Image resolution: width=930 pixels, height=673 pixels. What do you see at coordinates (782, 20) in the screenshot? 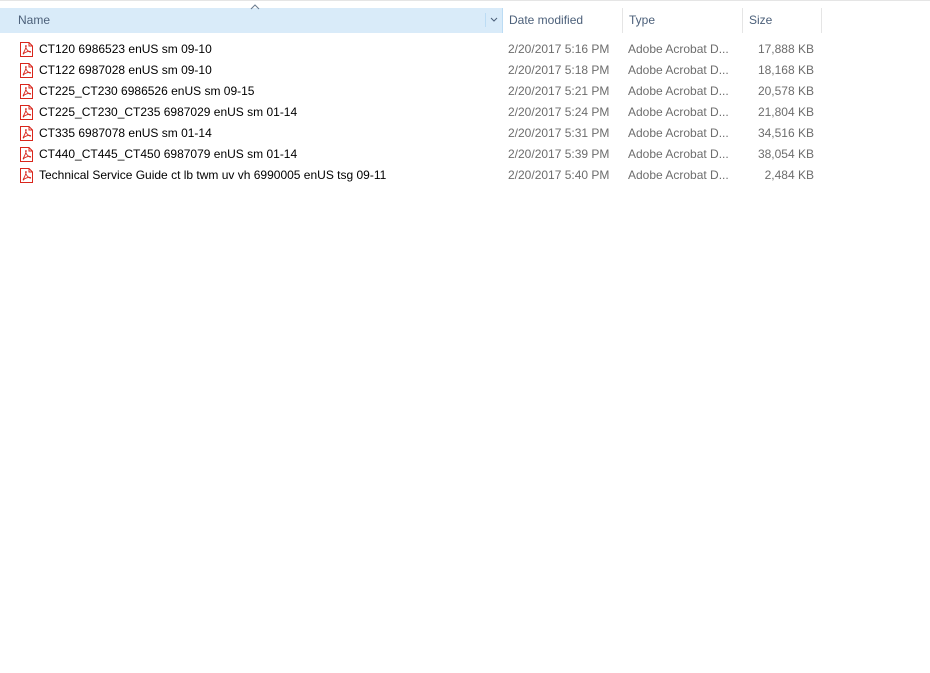
I see `column-header-size: Size` at bounding box center [782, 20].